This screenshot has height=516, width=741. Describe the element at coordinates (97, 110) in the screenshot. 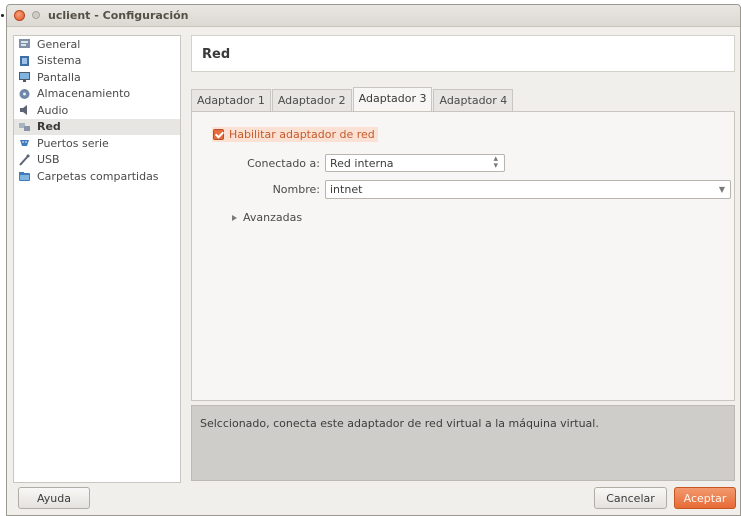

I see `sidebar-item-audio: Audio` at that location.